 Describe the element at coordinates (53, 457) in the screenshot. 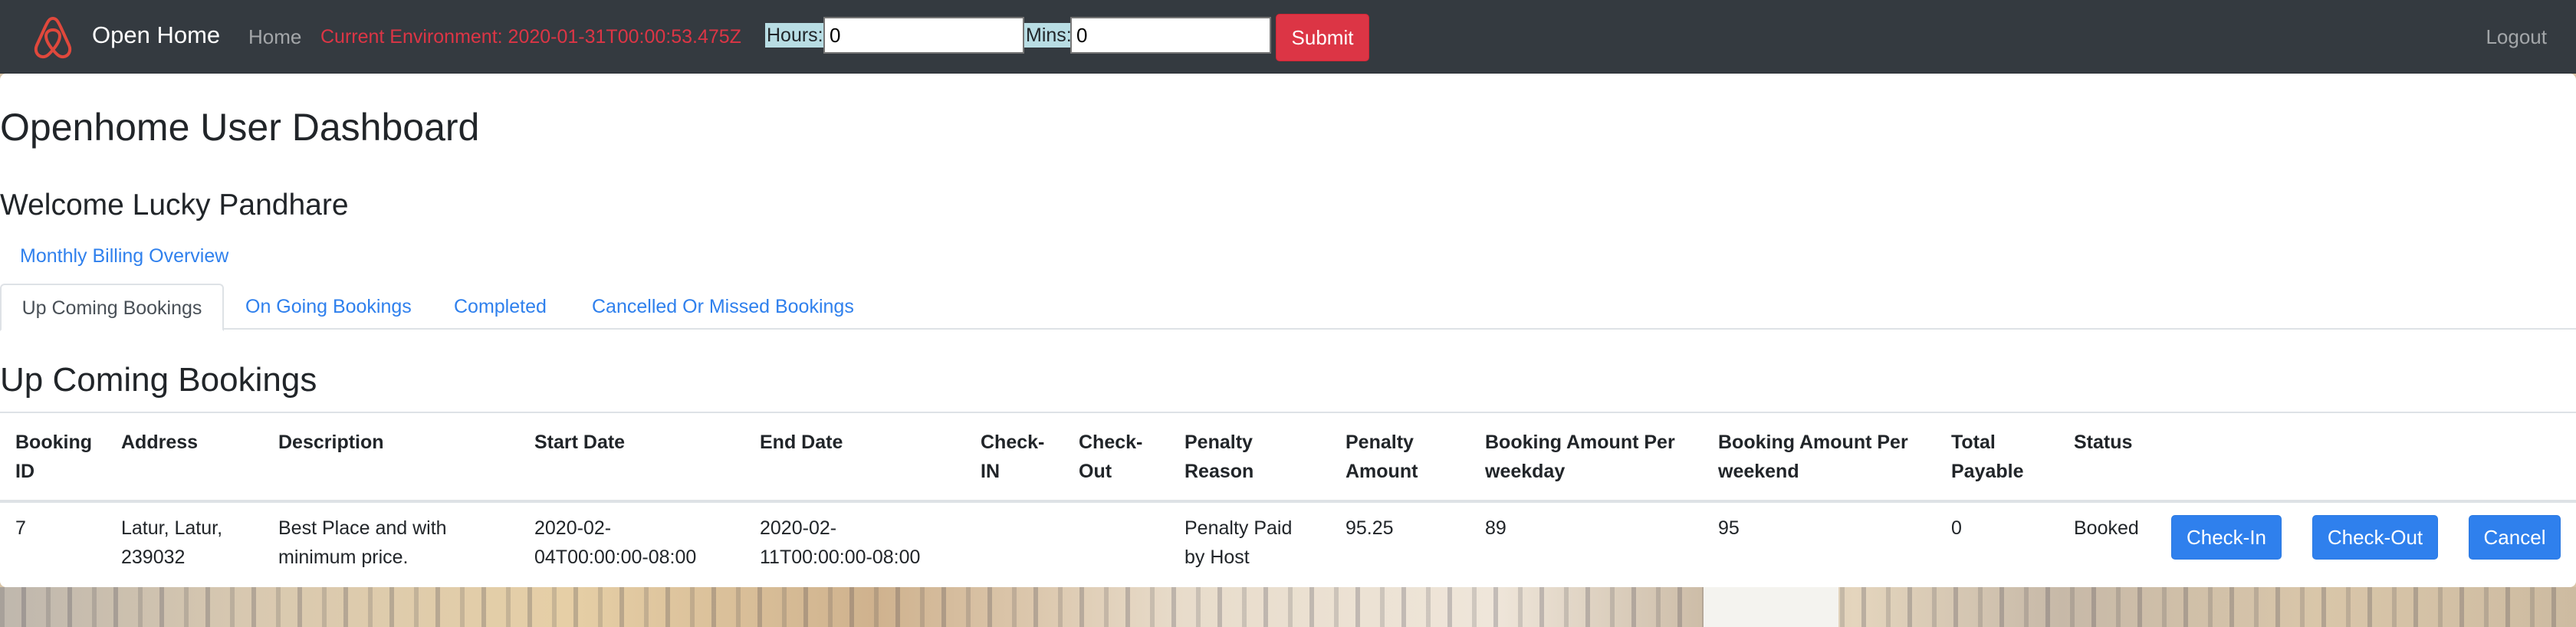

I see `header-booking-id: Booking ID` at that location.